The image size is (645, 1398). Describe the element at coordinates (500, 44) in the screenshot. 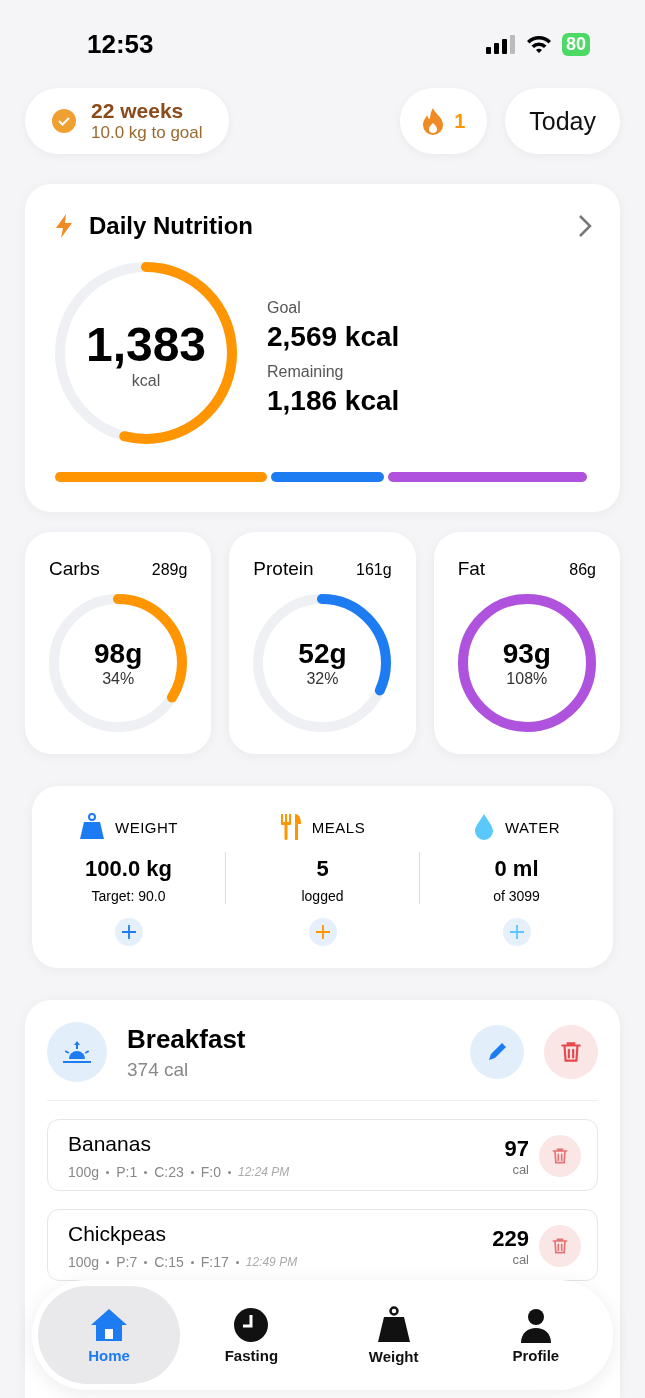

I see `signal-icon` at that location.